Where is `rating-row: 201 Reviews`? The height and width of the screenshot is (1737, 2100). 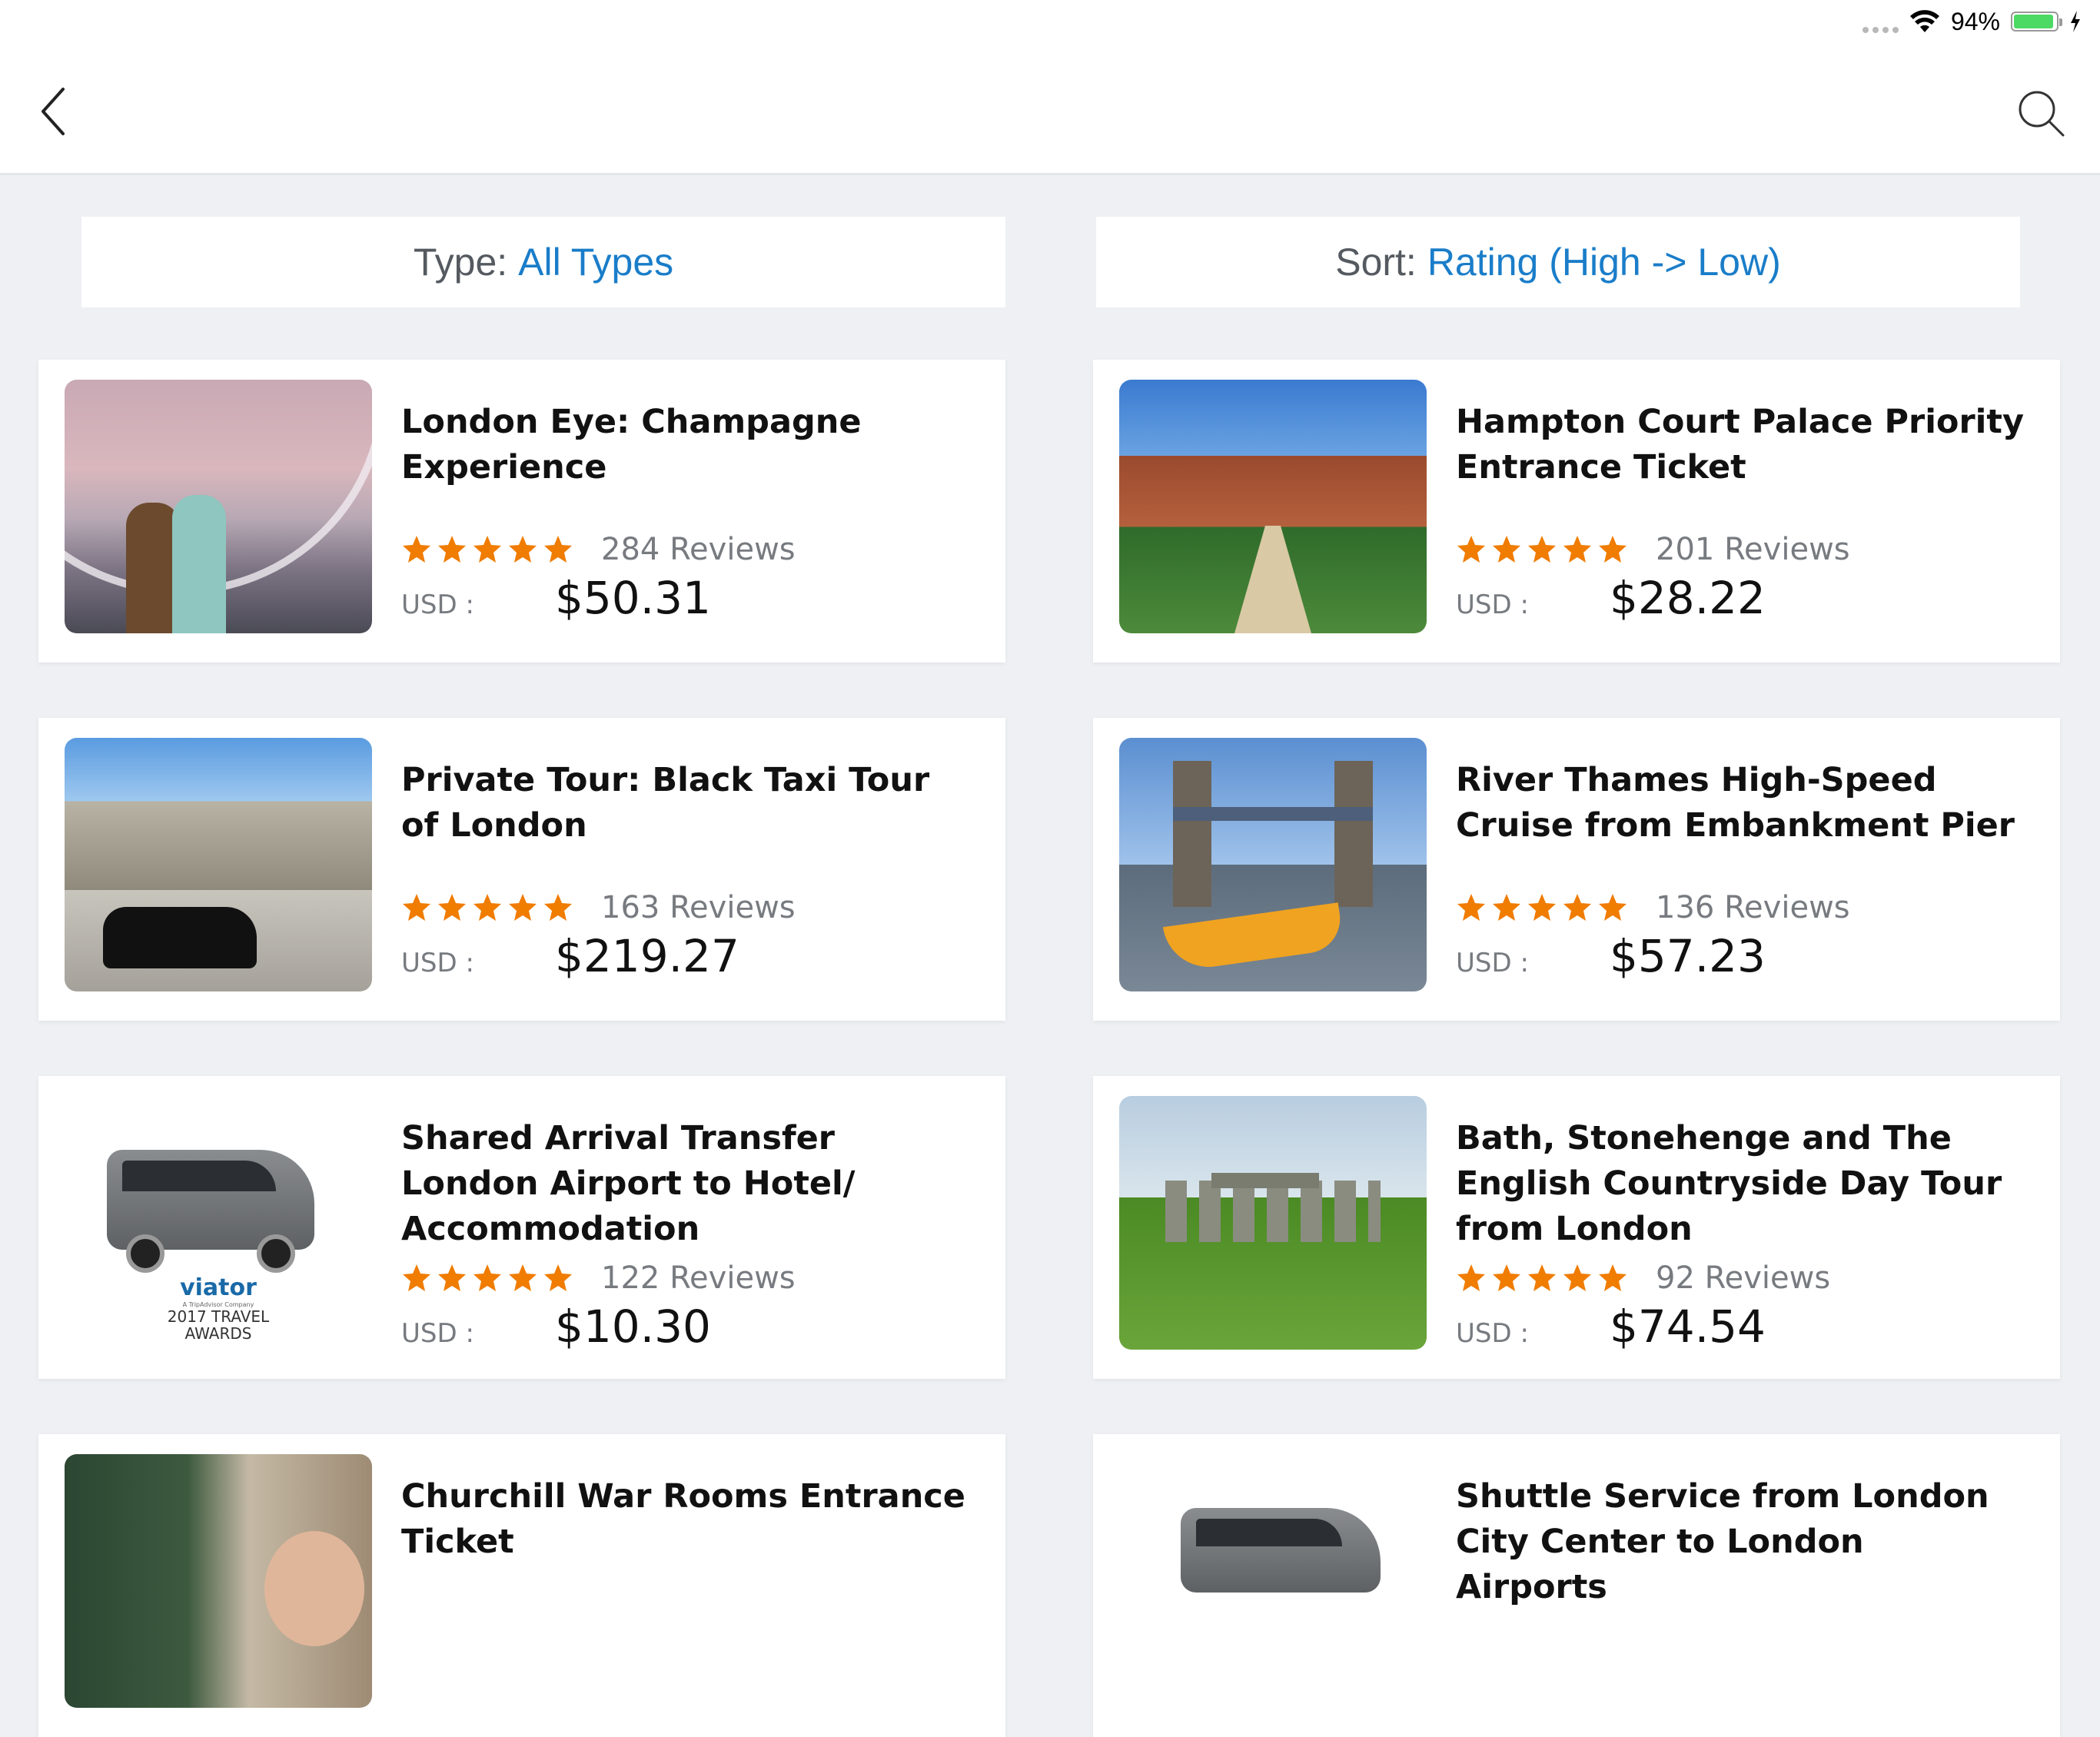
rating-row: 201 Reviews is located at coordinates (1653, 549).